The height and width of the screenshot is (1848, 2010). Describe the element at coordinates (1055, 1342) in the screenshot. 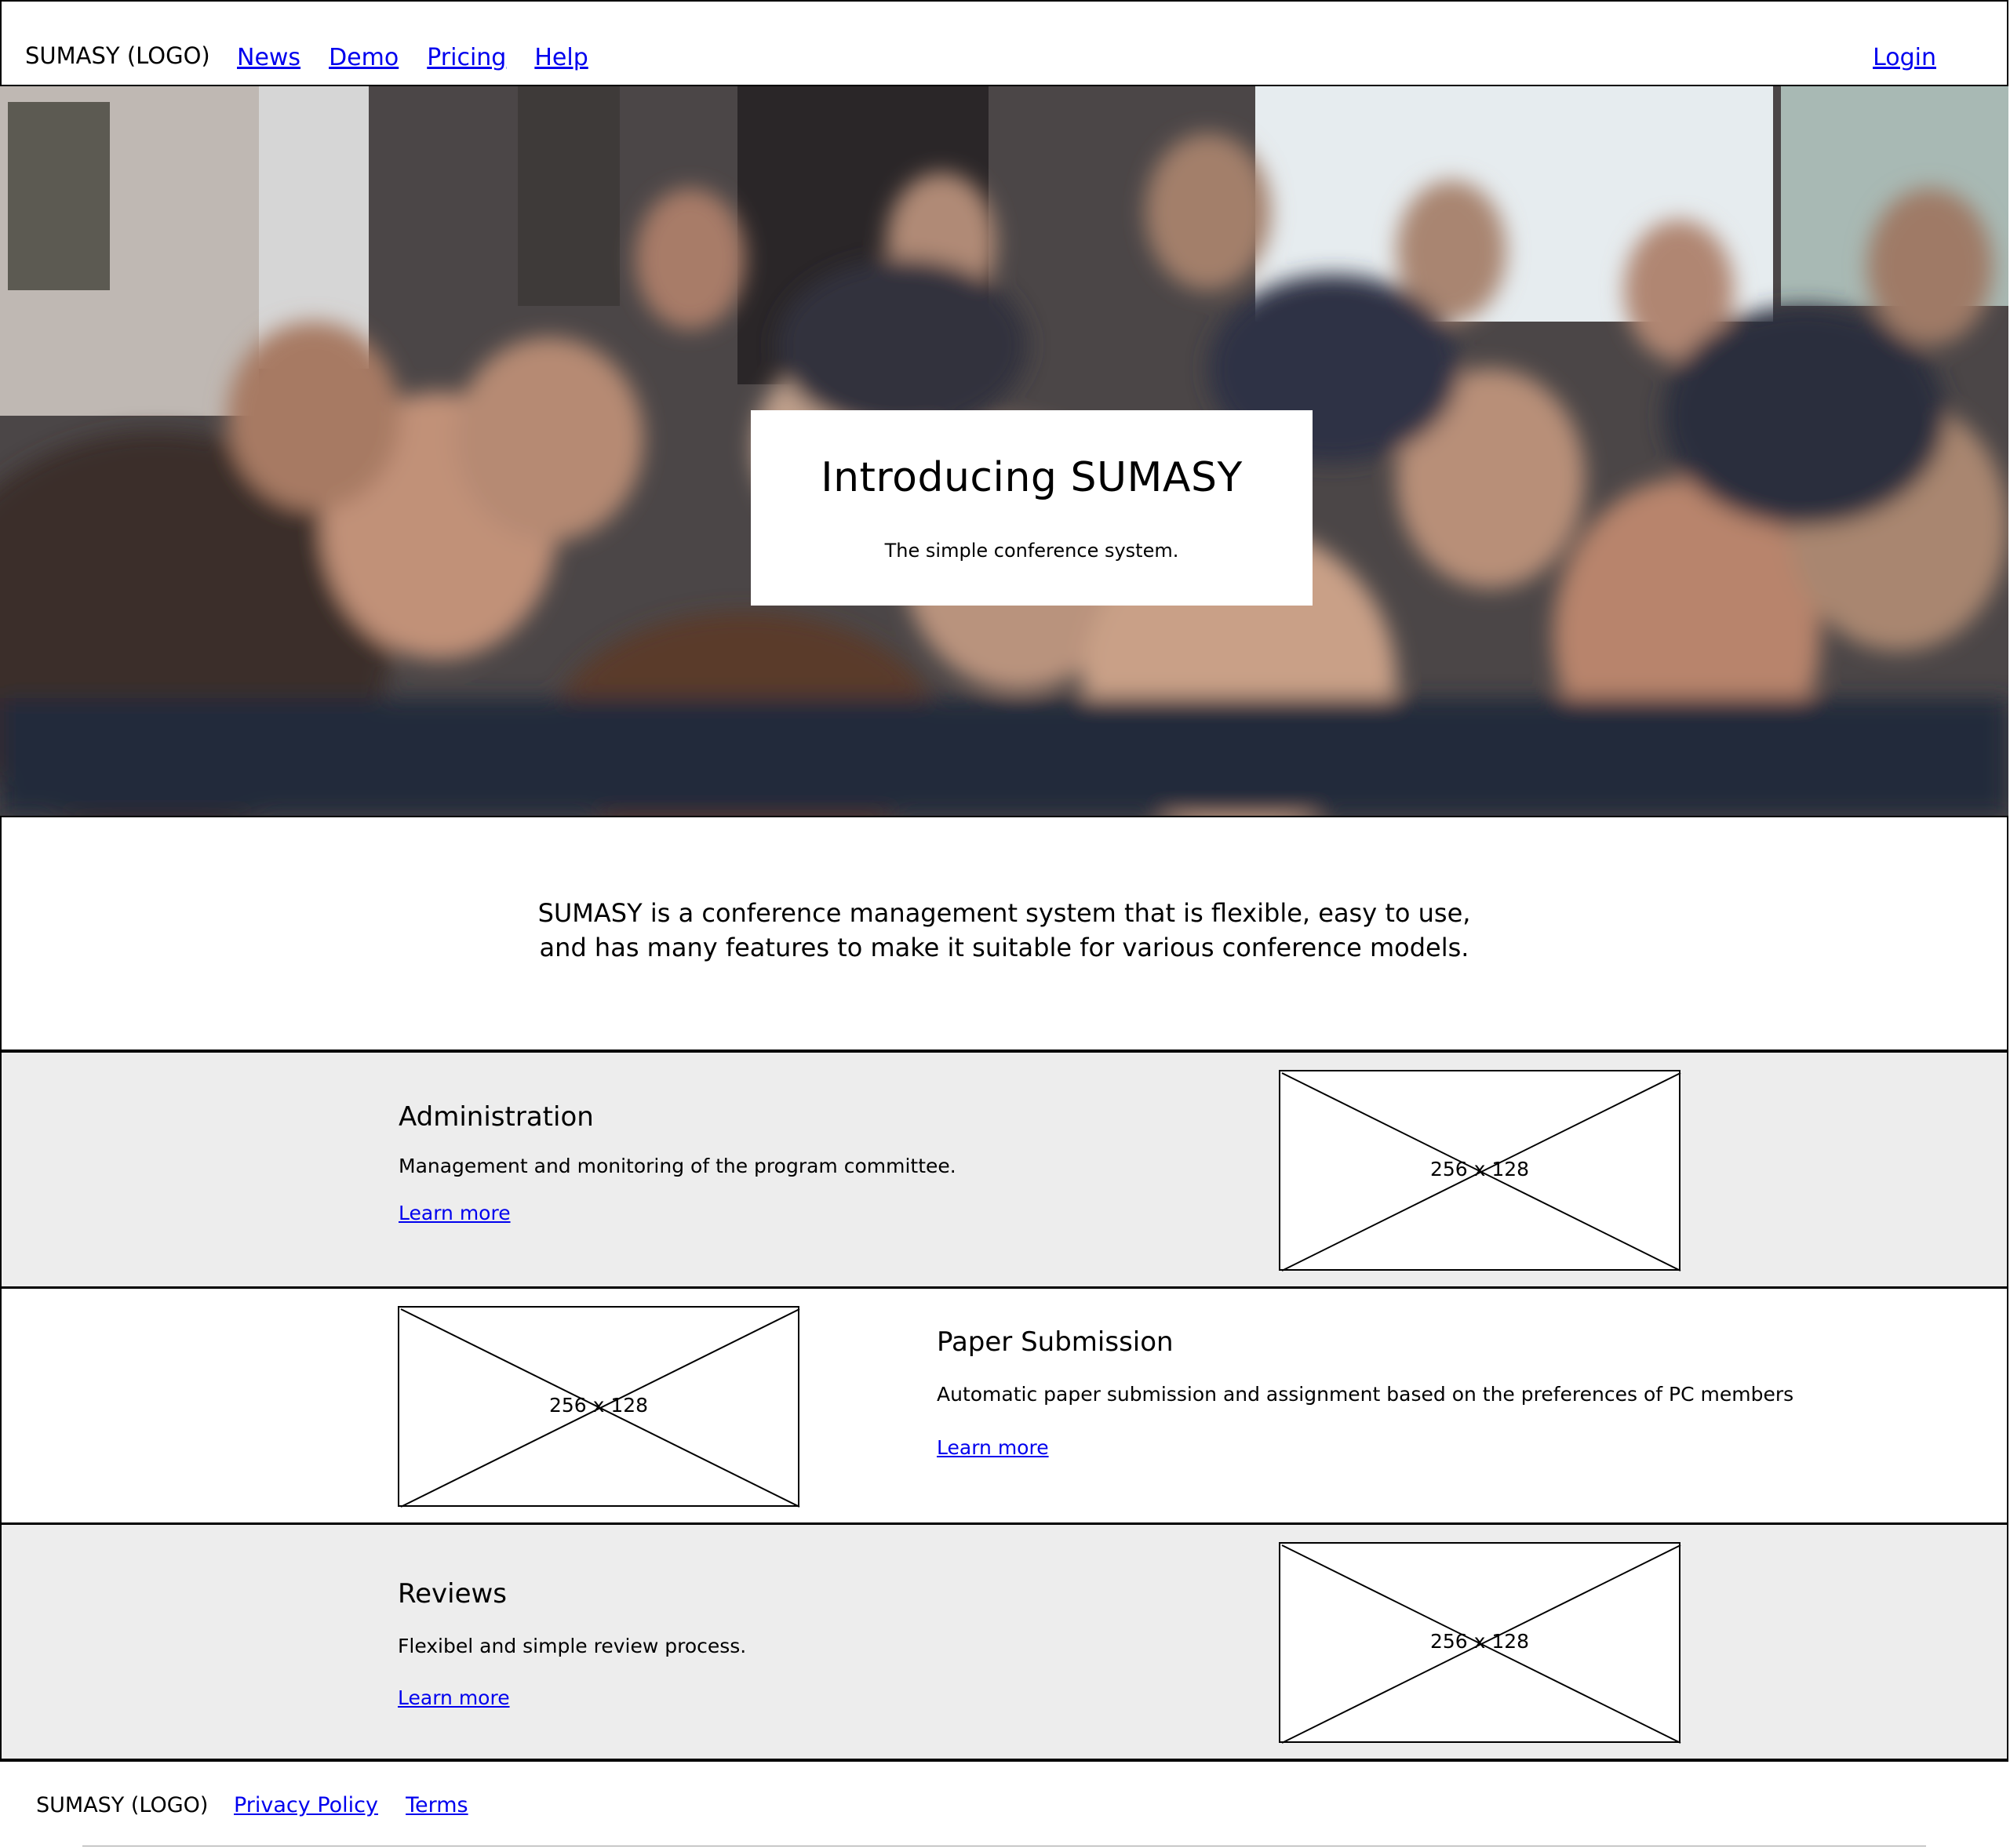

I see `feature-title: Paper Submission` at that location.